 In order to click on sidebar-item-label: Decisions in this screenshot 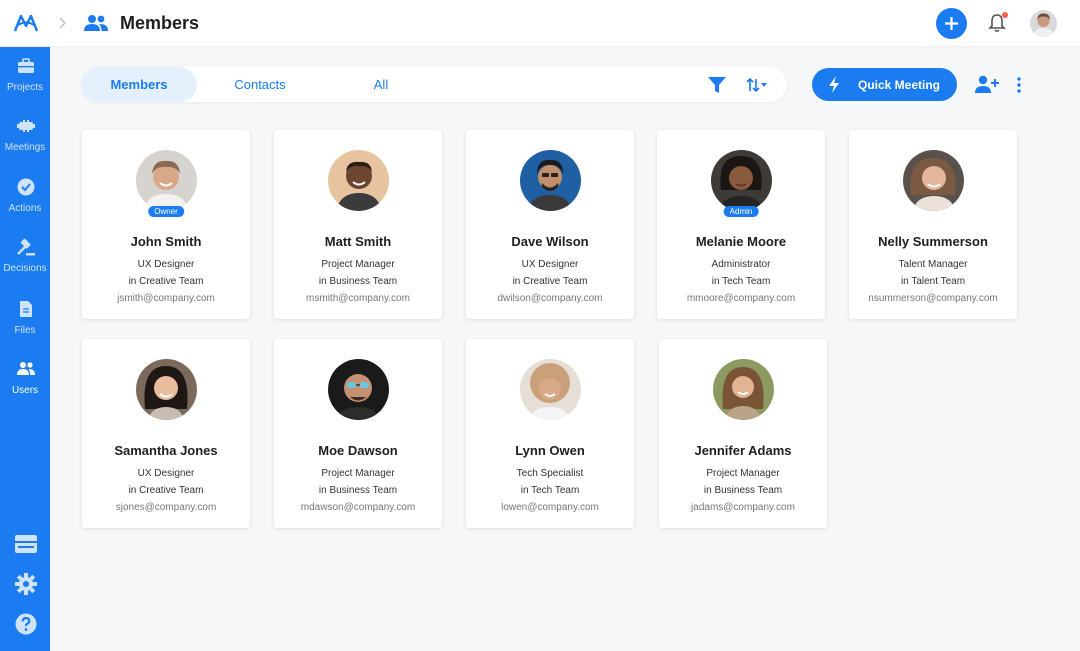, I will do `click(25, 268)`.